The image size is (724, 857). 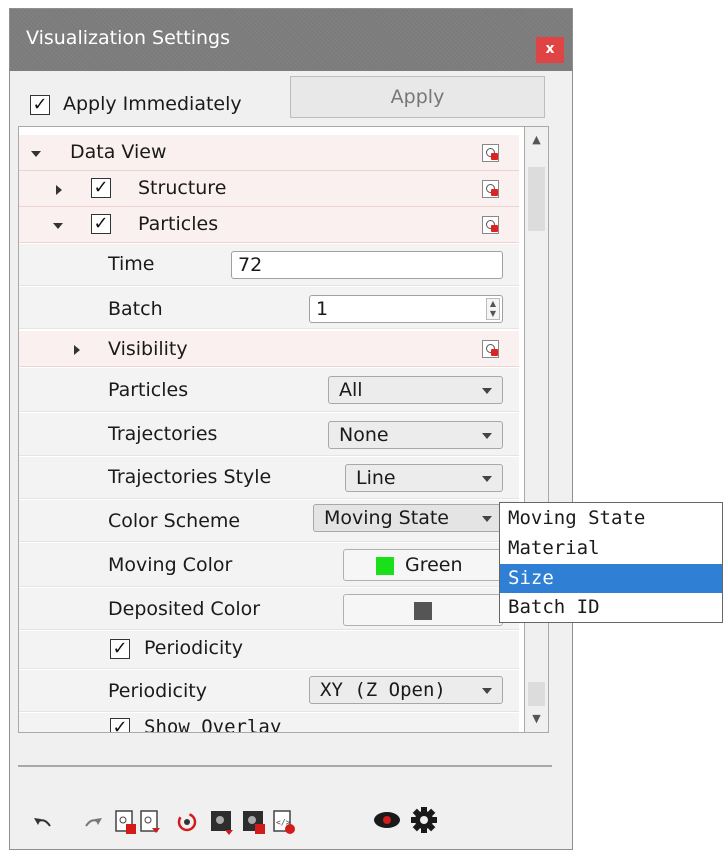 What do you see at coordinates (434, 565) in the screenshot?
I see `moving-color-value: Green` at bounding box center [434, 565].